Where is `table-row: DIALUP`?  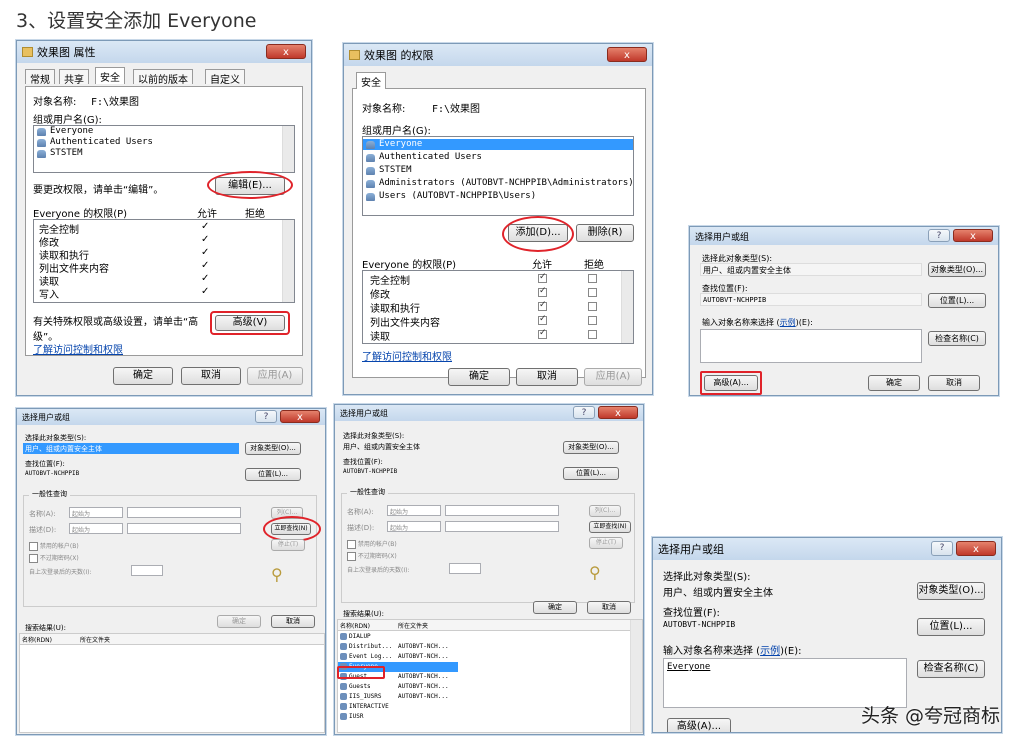 table-row: DIALUP is located at coordinates (485, 637).